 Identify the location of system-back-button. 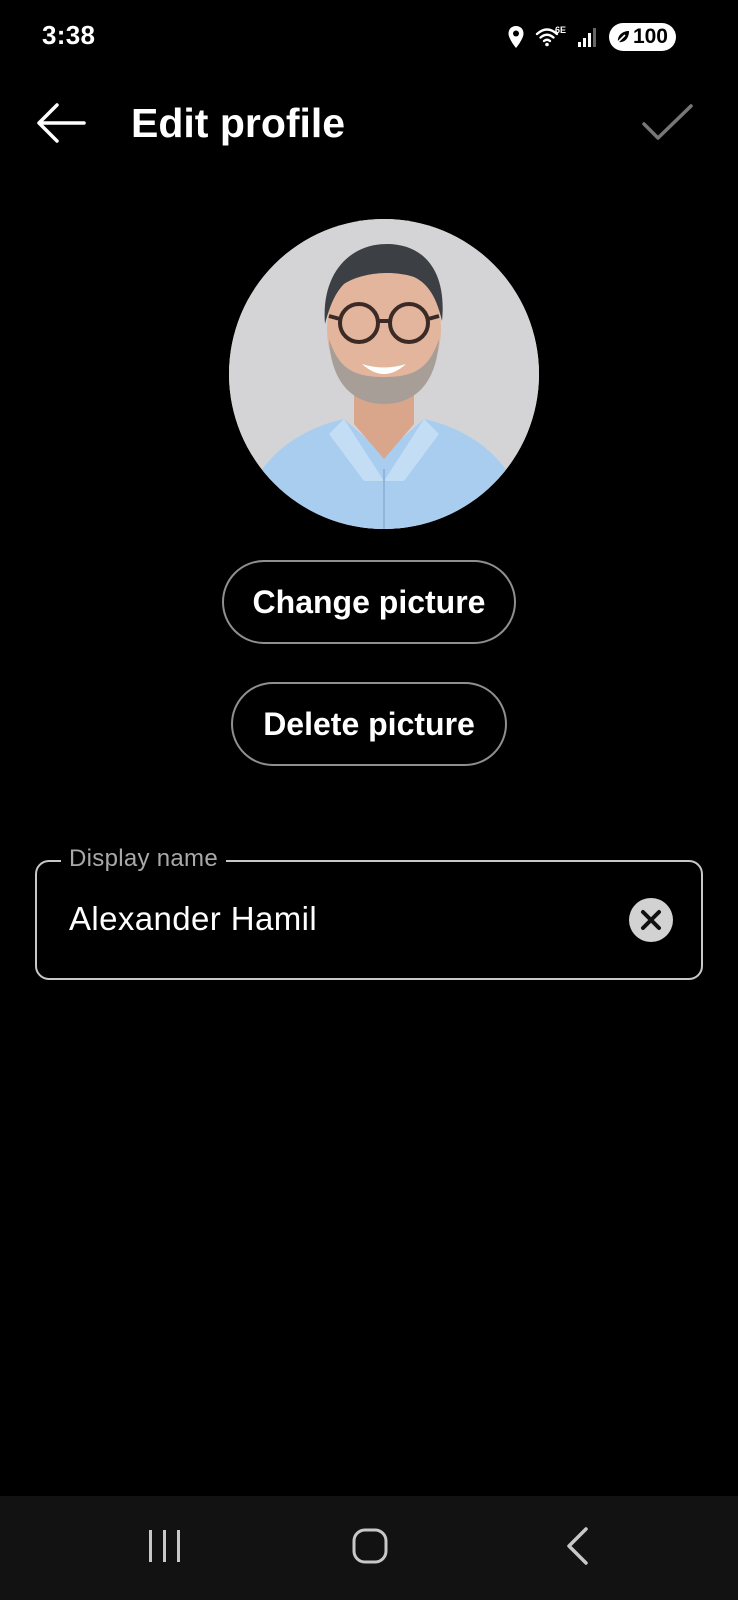
(577, 1546).